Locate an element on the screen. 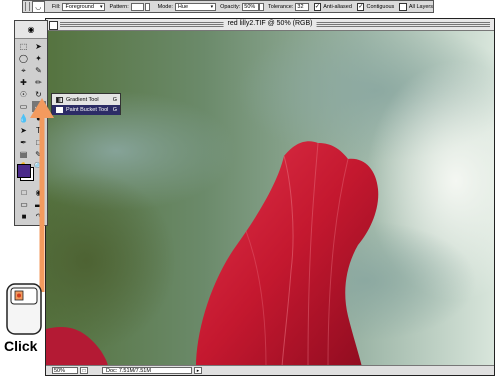 The image size is (500, 380). tool-flyout-menu: Gradient Tool G Paint Bucket Tool G is located at coordinates (86, 104).